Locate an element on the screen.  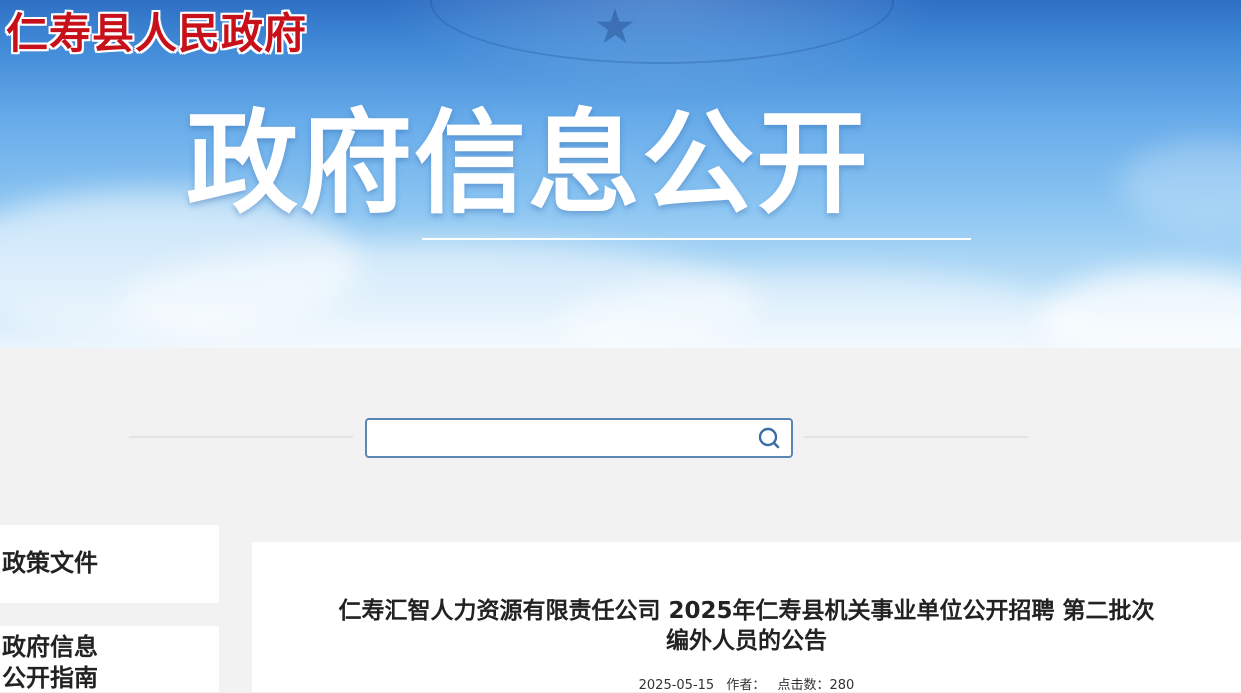
search-icon is located at coordinates (769, 438).